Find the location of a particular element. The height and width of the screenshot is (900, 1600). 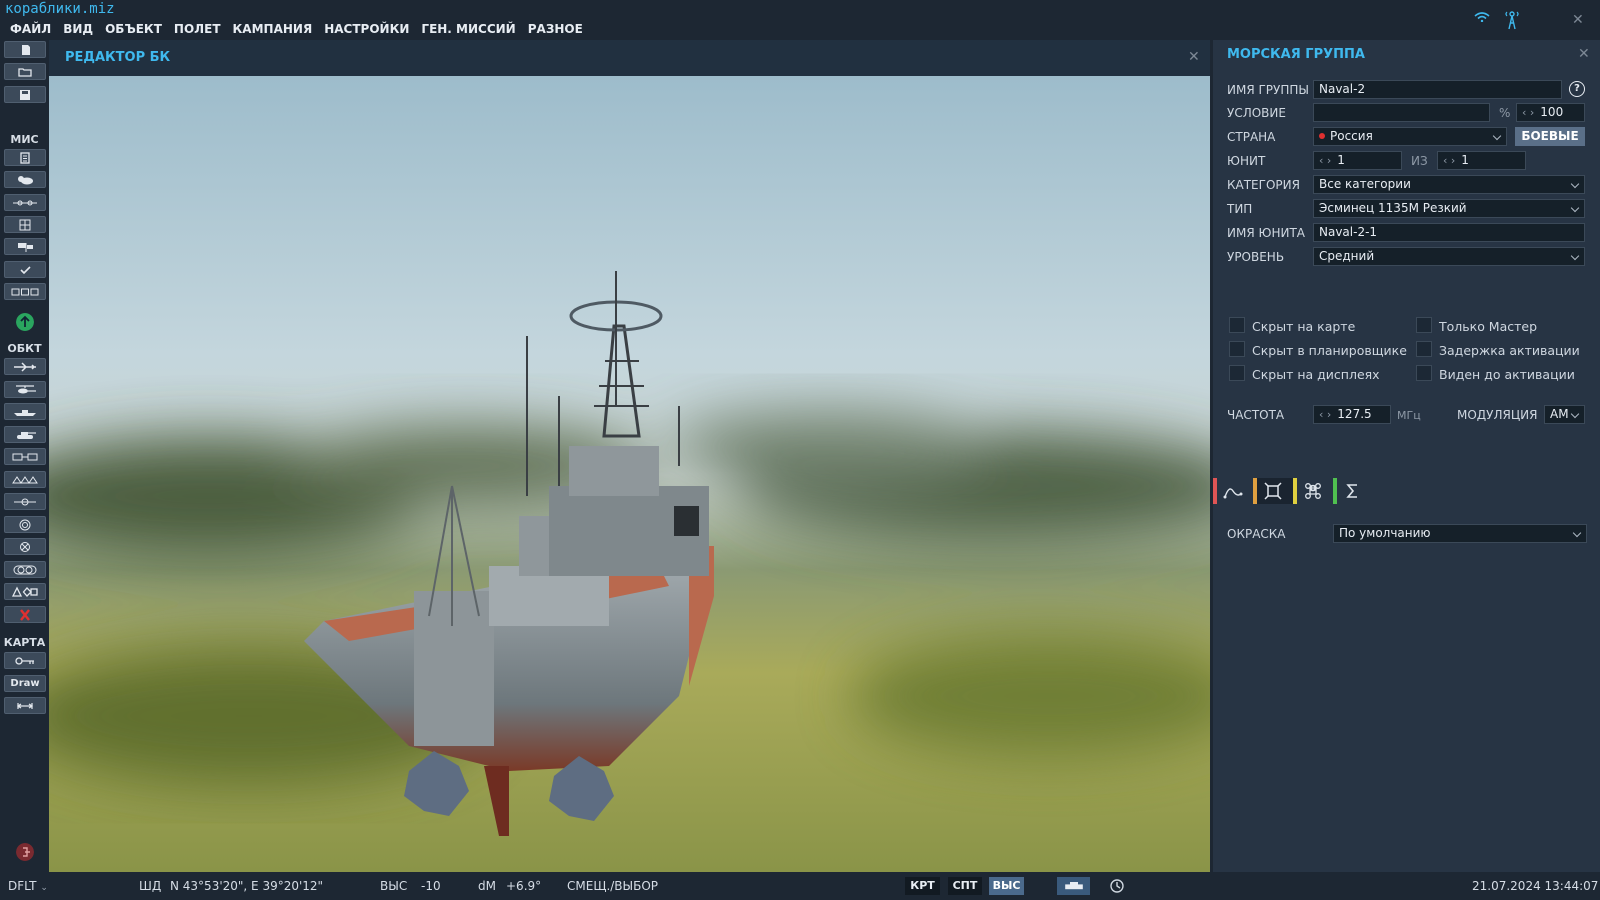

edit-mode-label: СМЕЩ./ВЫБОР is located at coordinates (613, 886).